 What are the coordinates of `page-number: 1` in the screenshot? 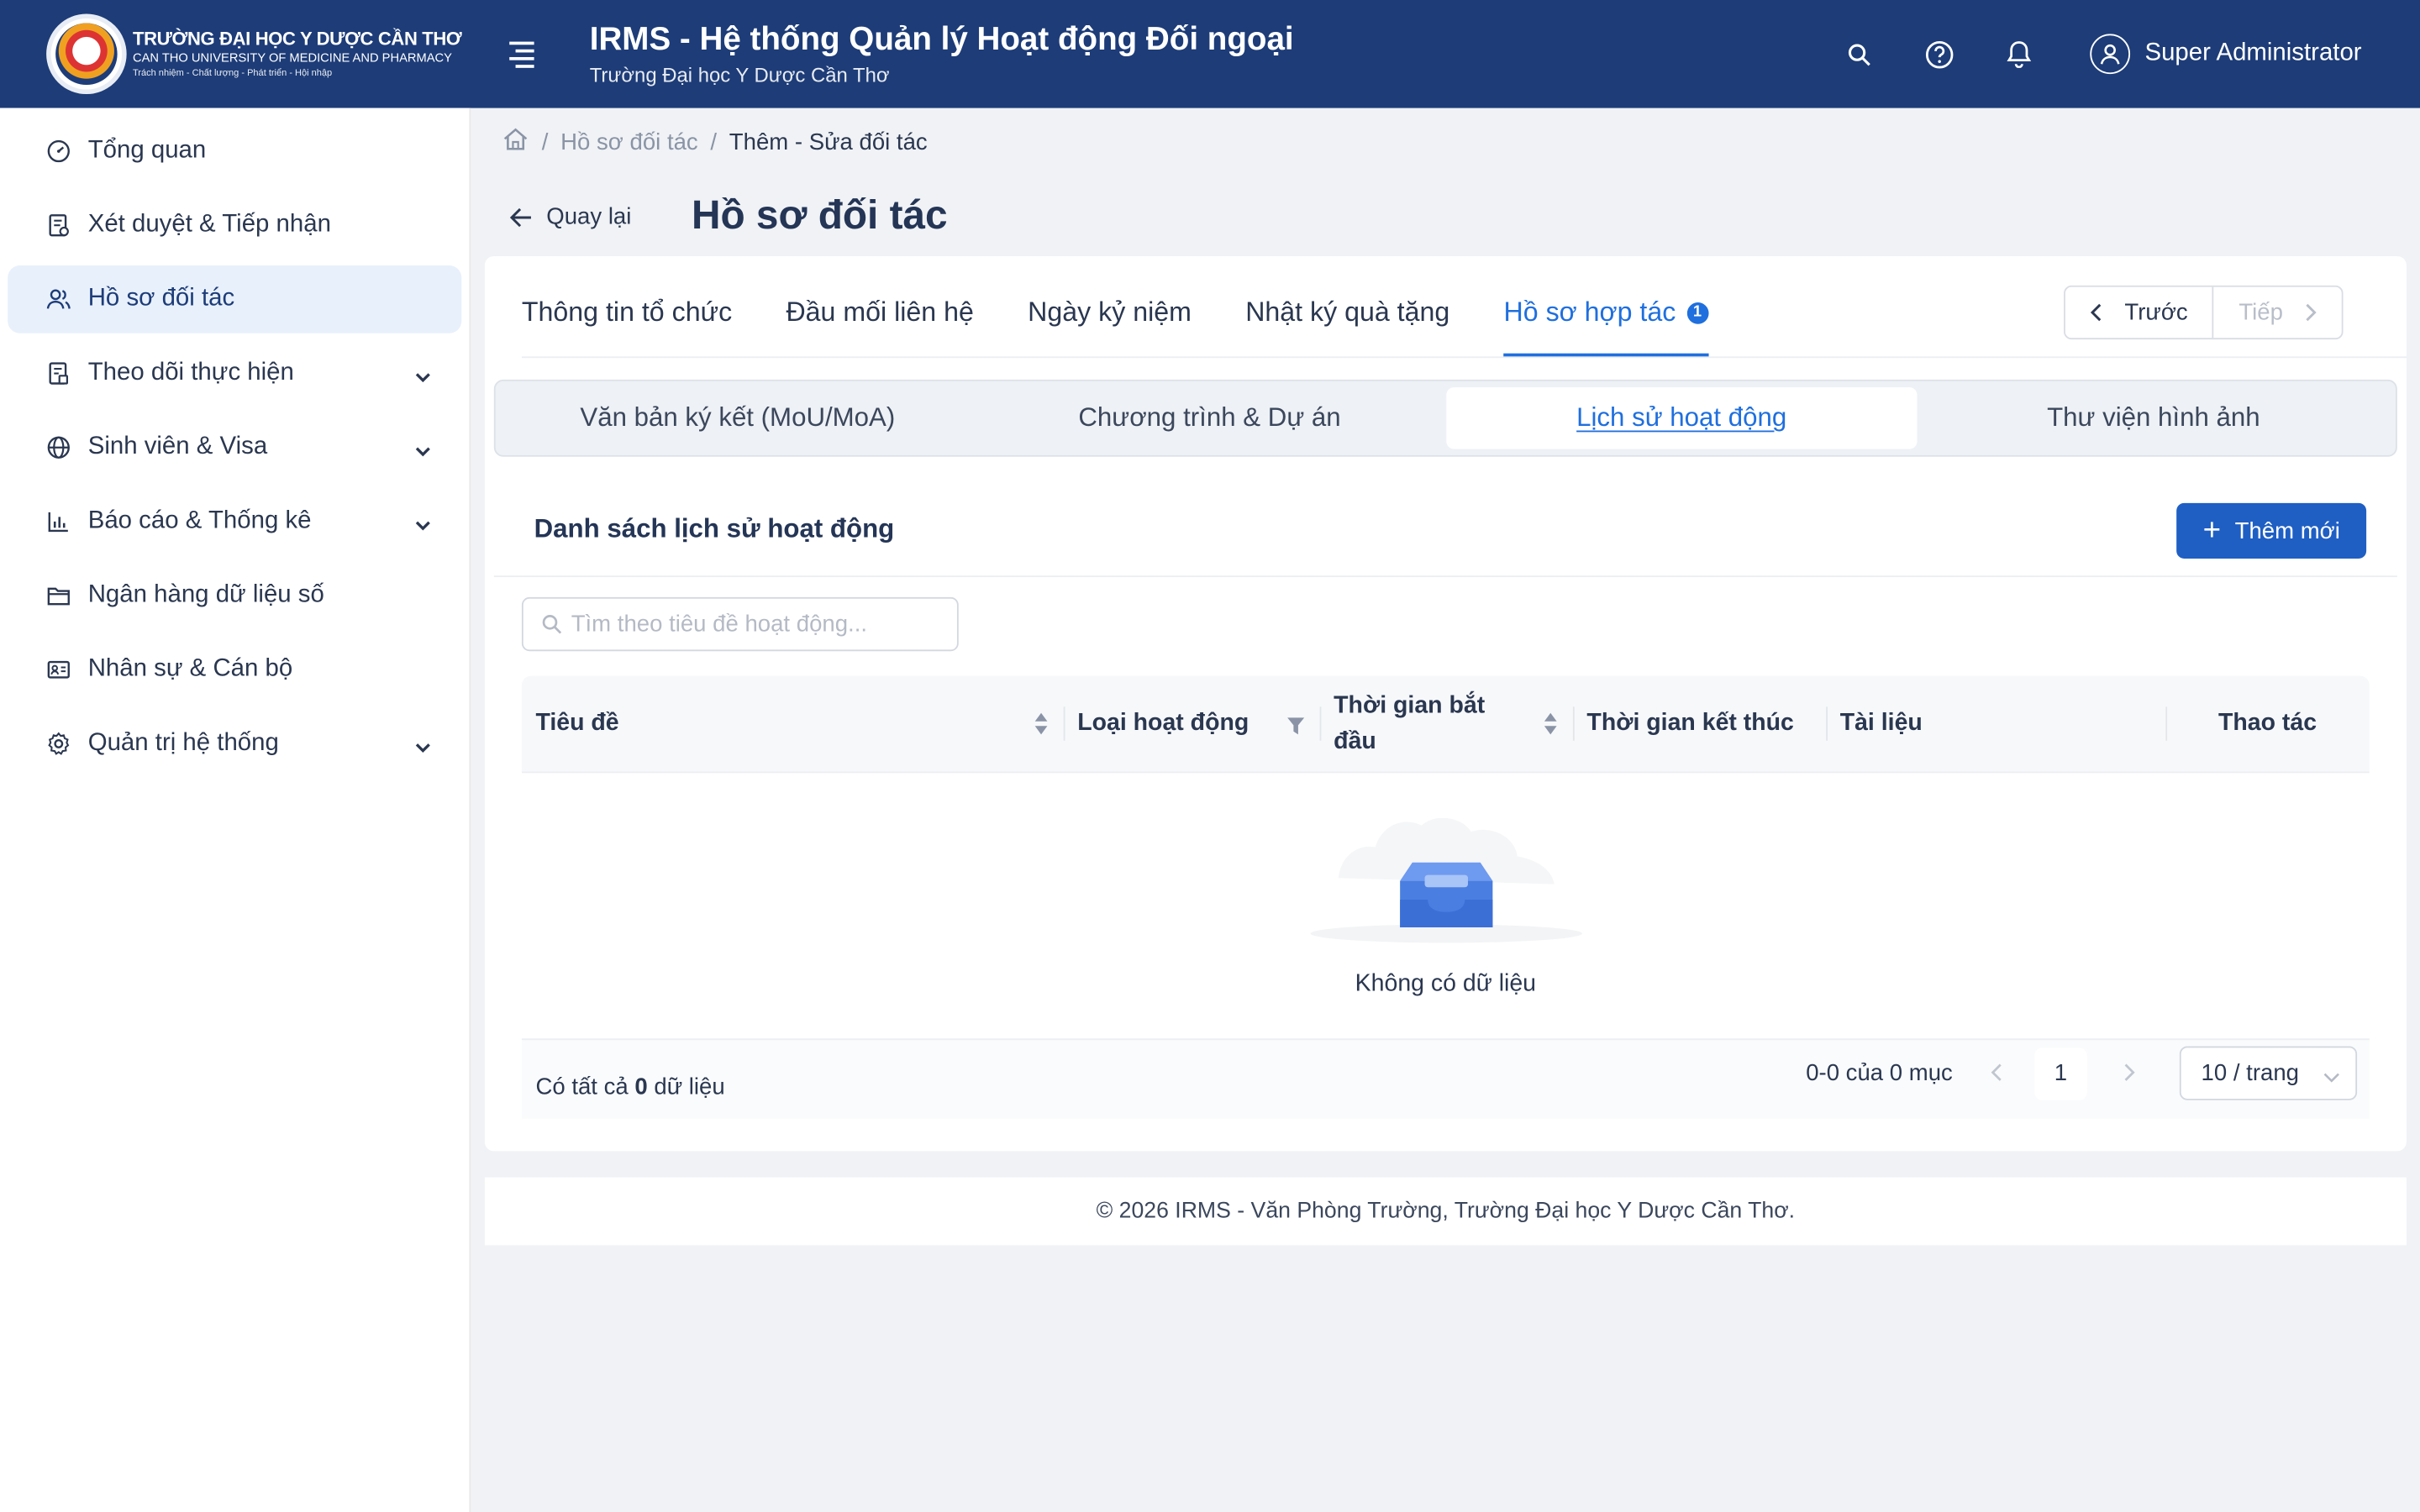 It's located at (2060, 1073).